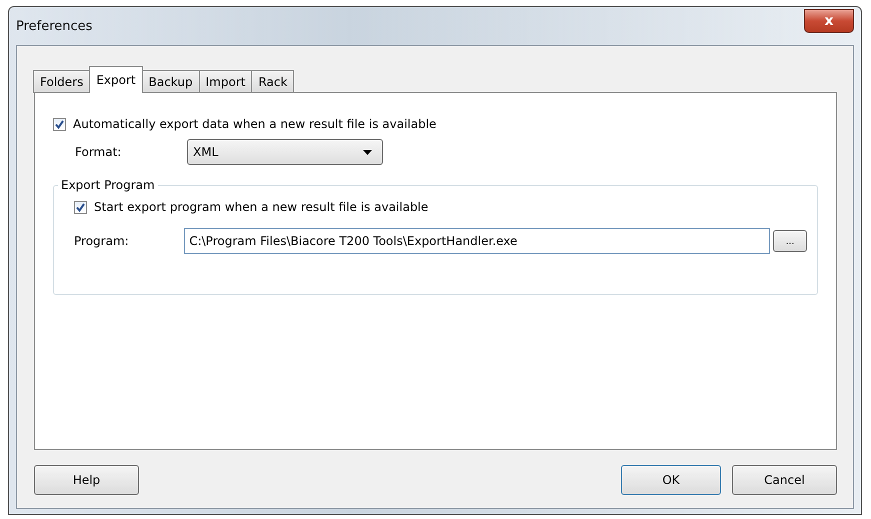 The width and height of the screenshot is (871, 519). Describe the element at coordinates (285, 152) in the screenshot. I see `format-dropdown: XML` at that location.